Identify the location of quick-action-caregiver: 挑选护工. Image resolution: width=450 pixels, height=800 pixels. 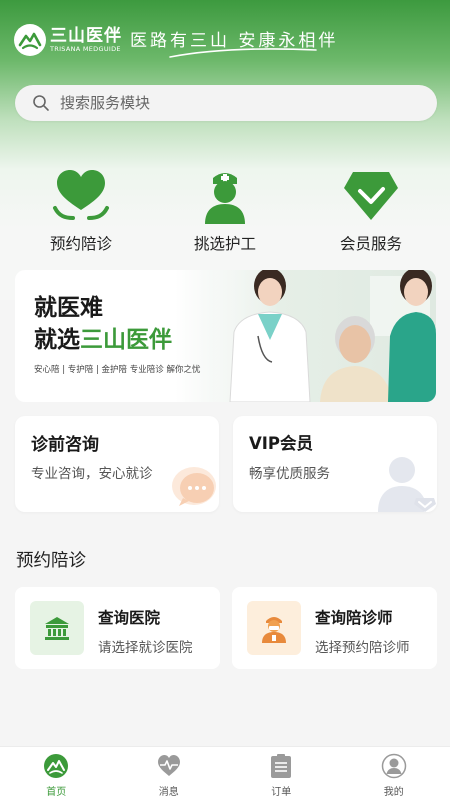
(225, 211).